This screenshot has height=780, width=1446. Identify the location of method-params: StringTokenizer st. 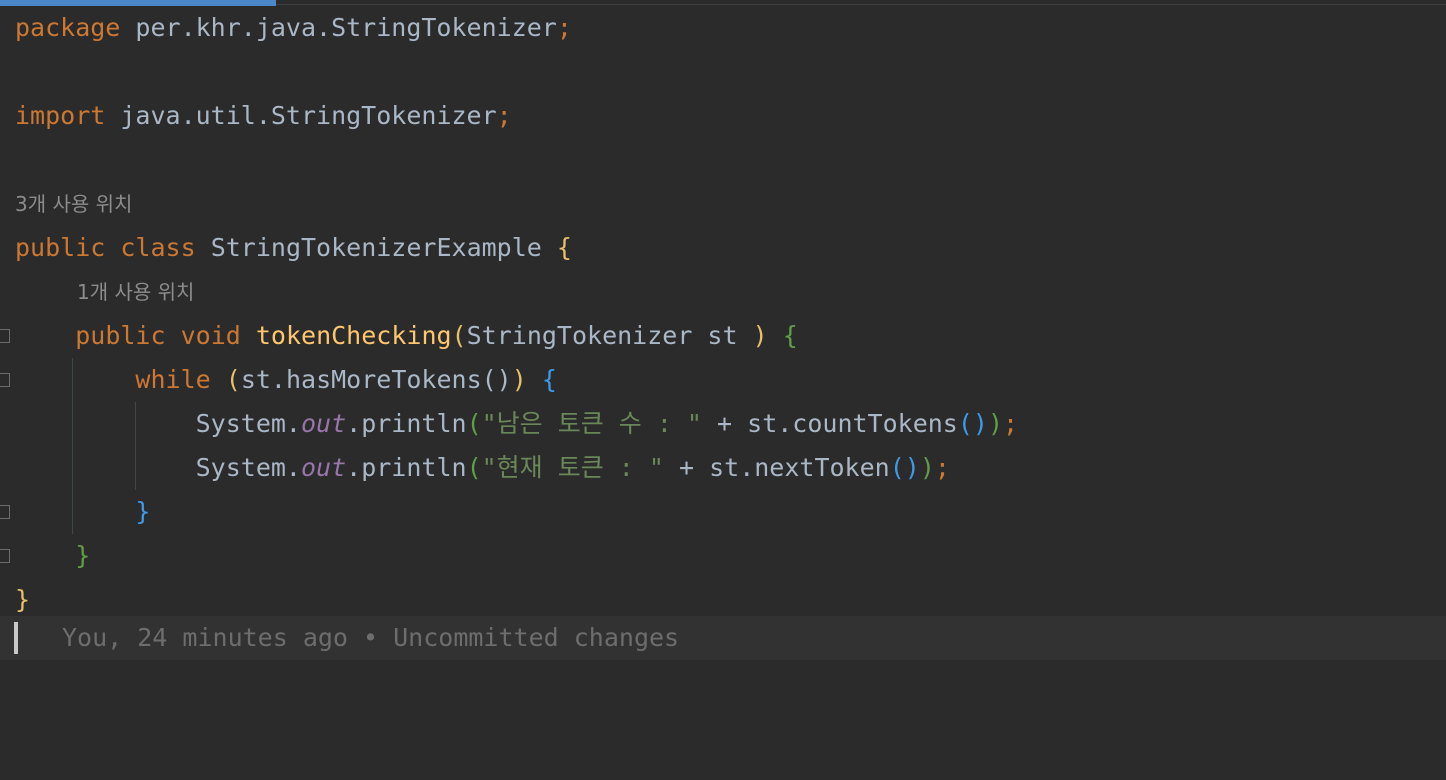
(609, 335).